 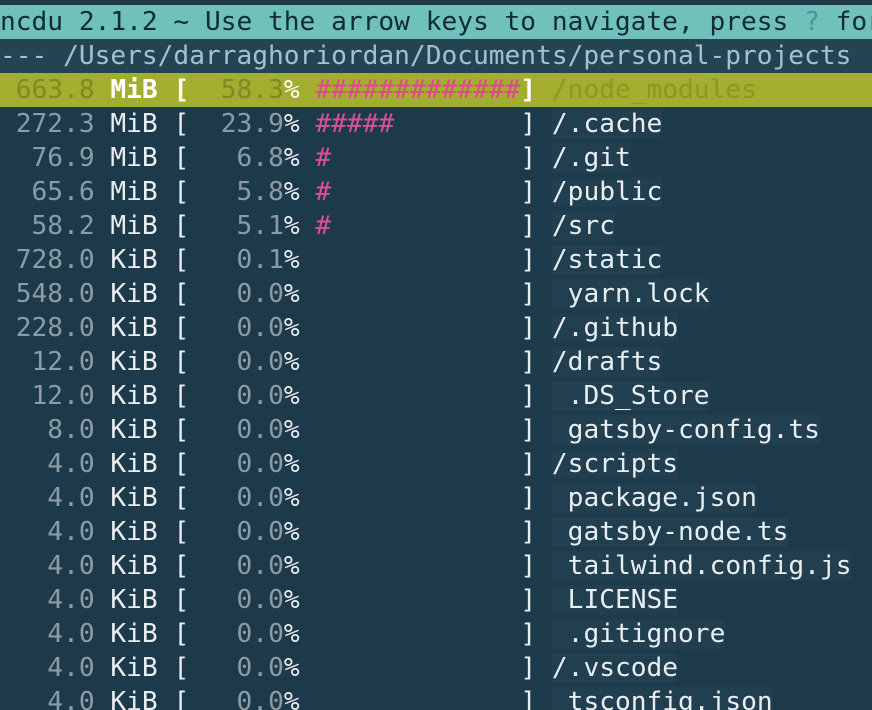 What do you see at coordinates (436, 328) in the screenshot?
I see `list-item: 228.0 KiB [ 0.0% ] /.github` at bounding box center [436, 328].